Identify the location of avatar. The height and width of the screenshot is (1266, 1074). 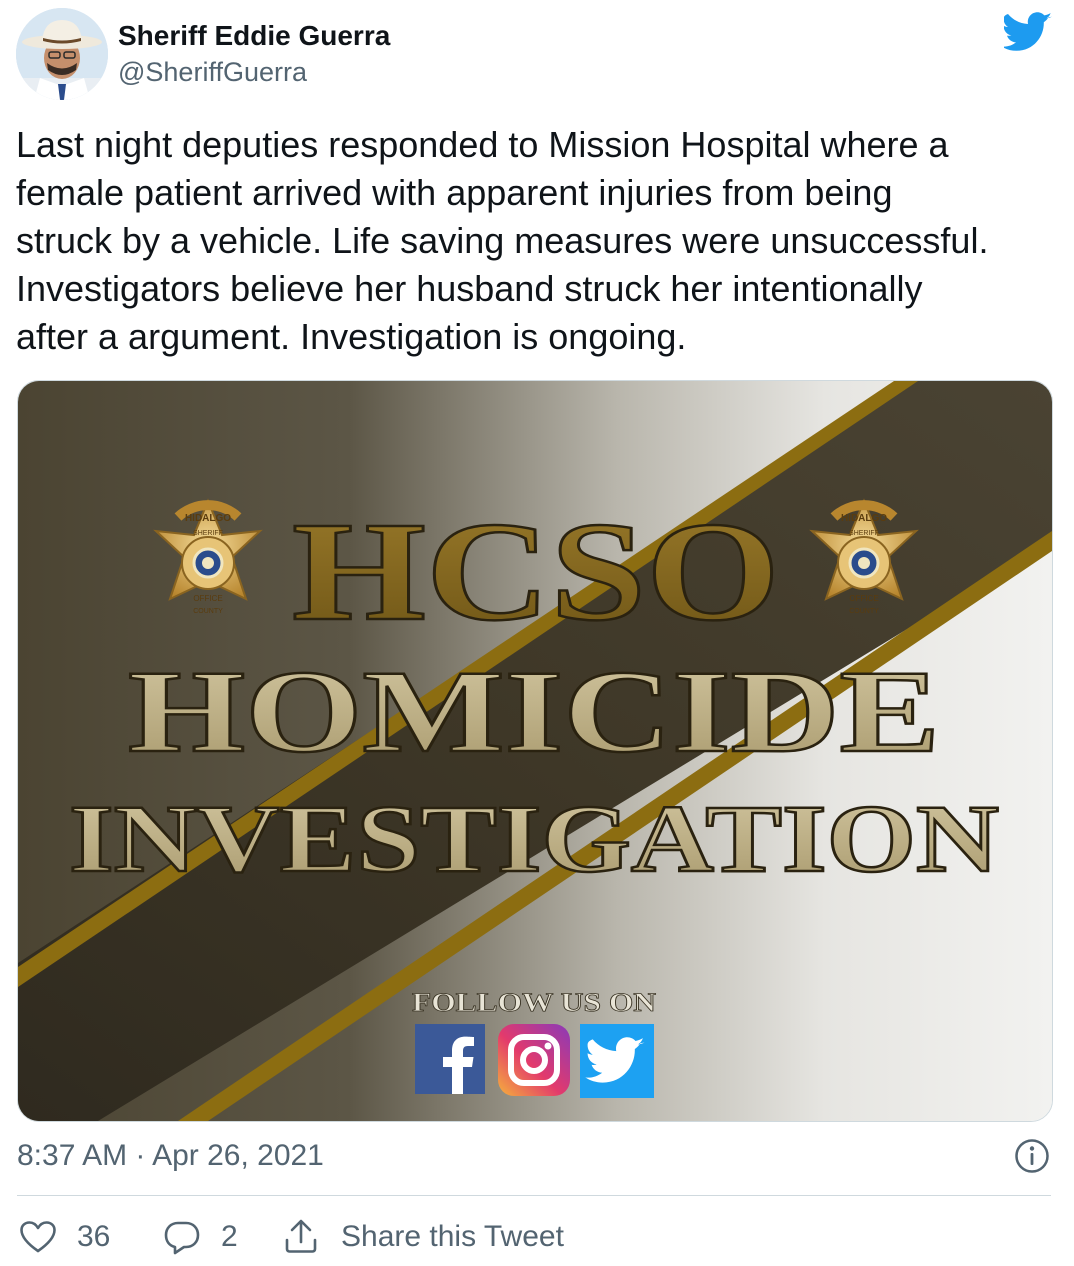
(62, 54).